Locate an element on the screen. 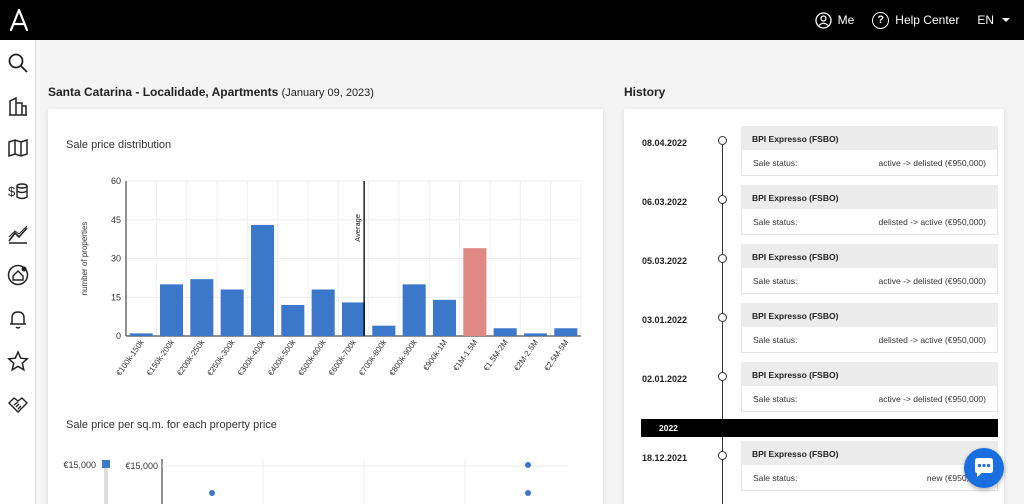 The width and height of the screenshot is (1024, 504). x-tick-label: €1.5M-2M is located at coordinates (496, 355).